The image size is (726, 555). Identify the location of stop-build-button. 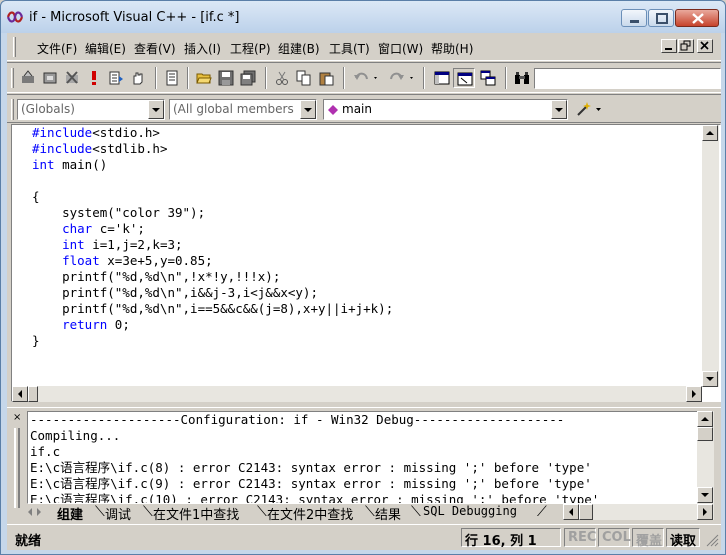
(72, 78).